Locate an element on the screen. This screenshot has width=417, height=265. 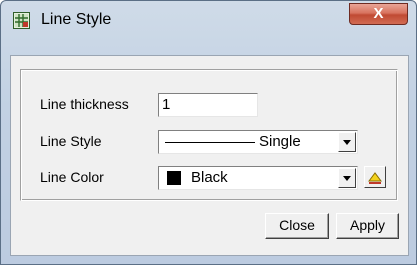
color-picker-icon is located at coordinates (375, 177).